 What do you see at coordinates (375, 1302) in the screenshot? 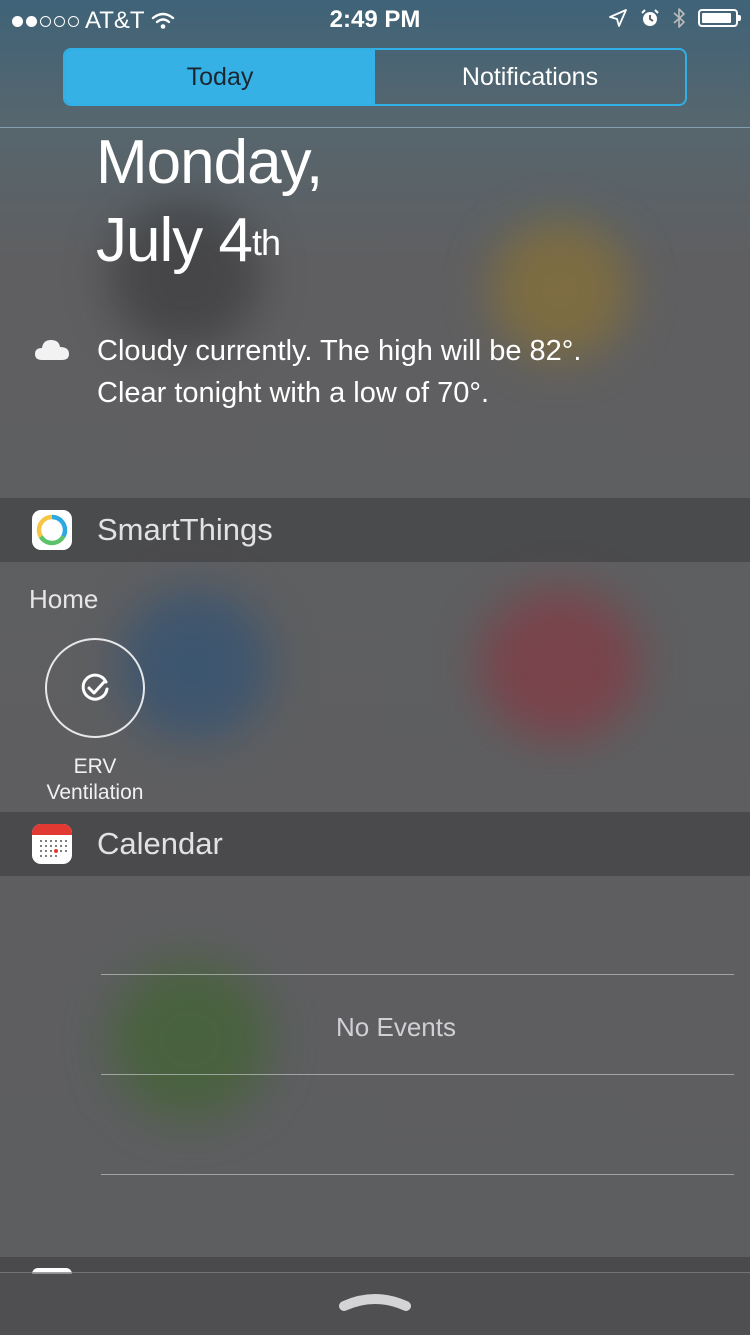
I see `grabber-handle-icon` at bounding box center [375, 1302].